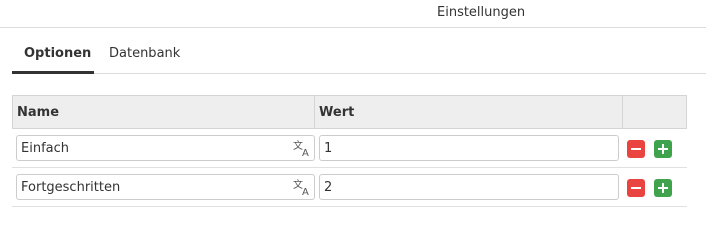 This screenshot has width=706, height=240. I want to click on name-input-value: Einfach, so click(45, 148).